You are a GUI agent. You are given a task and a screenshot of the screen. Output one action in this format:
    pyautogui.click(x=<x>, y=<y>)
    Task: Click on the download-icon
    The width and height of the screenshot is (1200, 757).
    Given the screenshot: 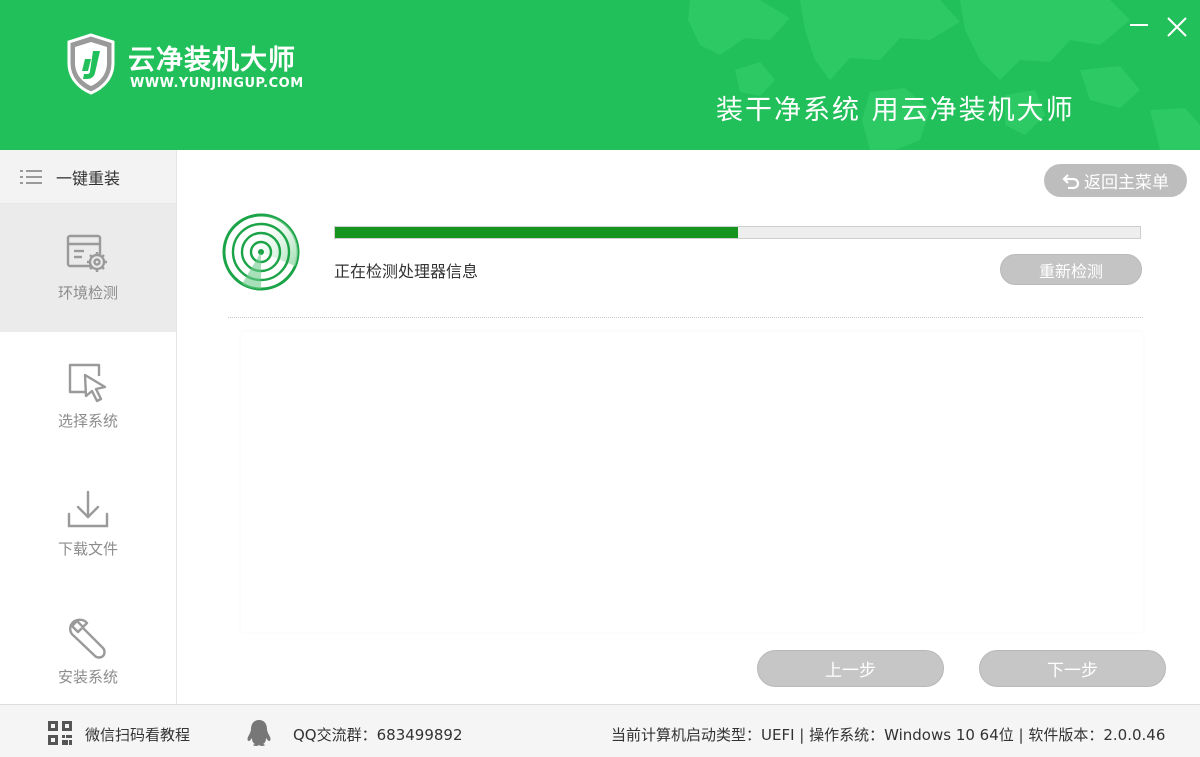 What is the action you would take?
    pyautogui.click(x=88, y=509)
    